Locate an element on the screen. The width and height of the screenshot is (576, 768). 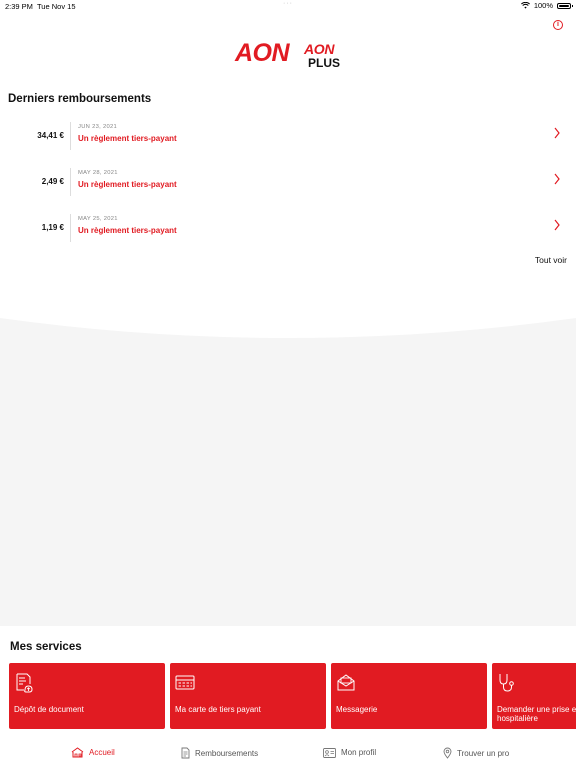
tab-label: Remboursements is located at coordinates (227, 753).